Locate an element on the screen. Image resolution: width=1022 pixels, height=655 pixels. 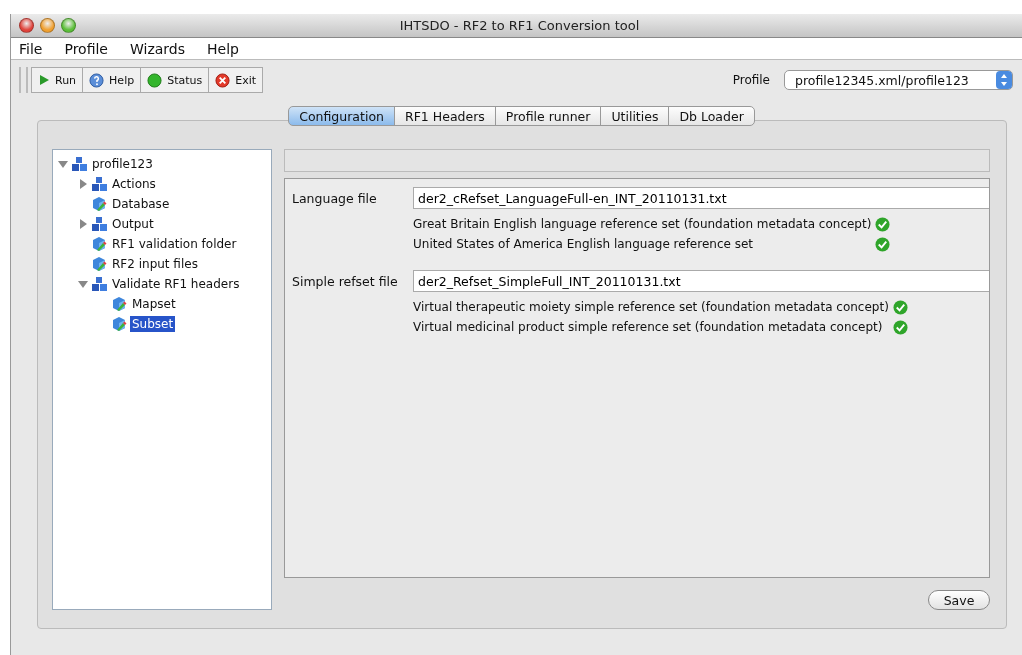
menu-item: Help is located at coordinates (223, 48).